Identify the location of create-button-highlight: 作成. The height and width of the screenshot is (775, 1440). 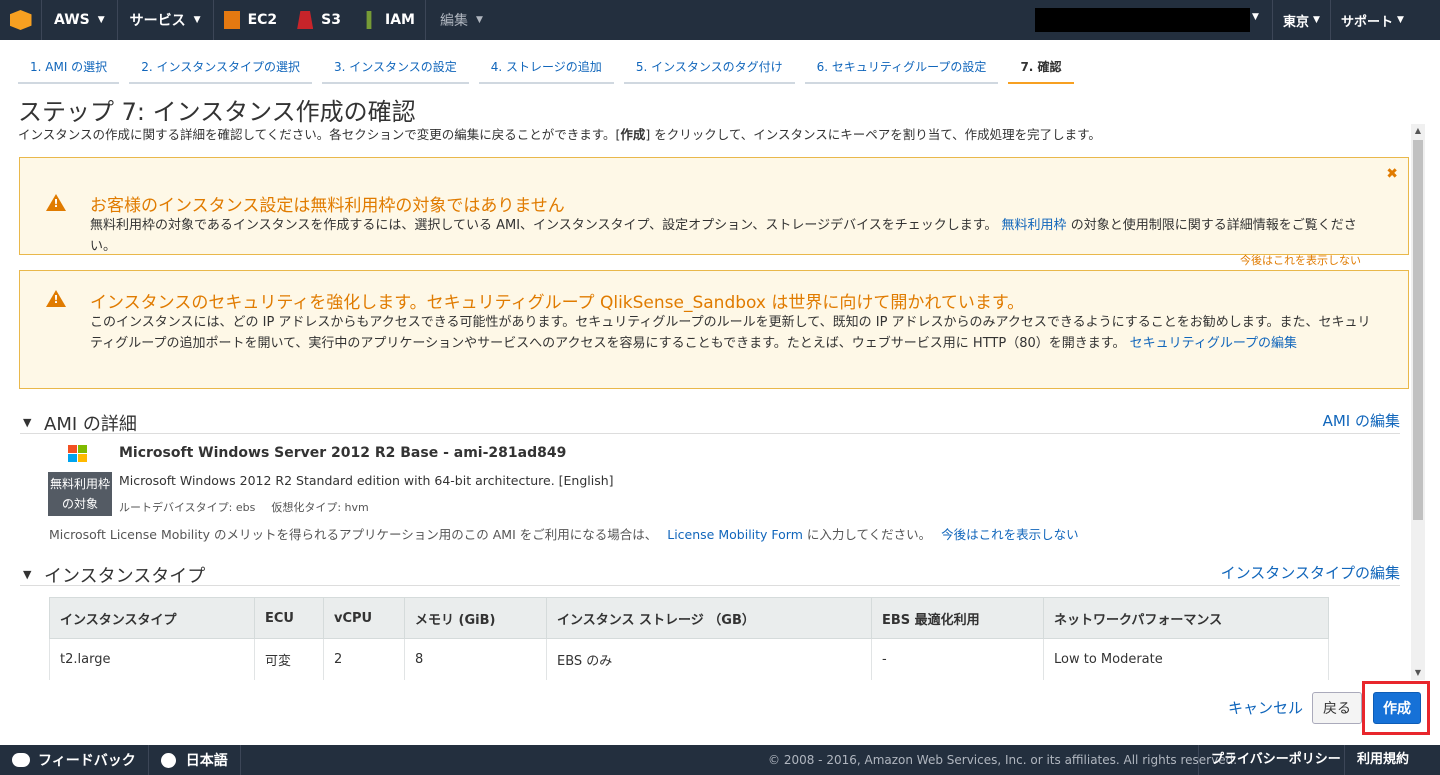
(1396, 708).